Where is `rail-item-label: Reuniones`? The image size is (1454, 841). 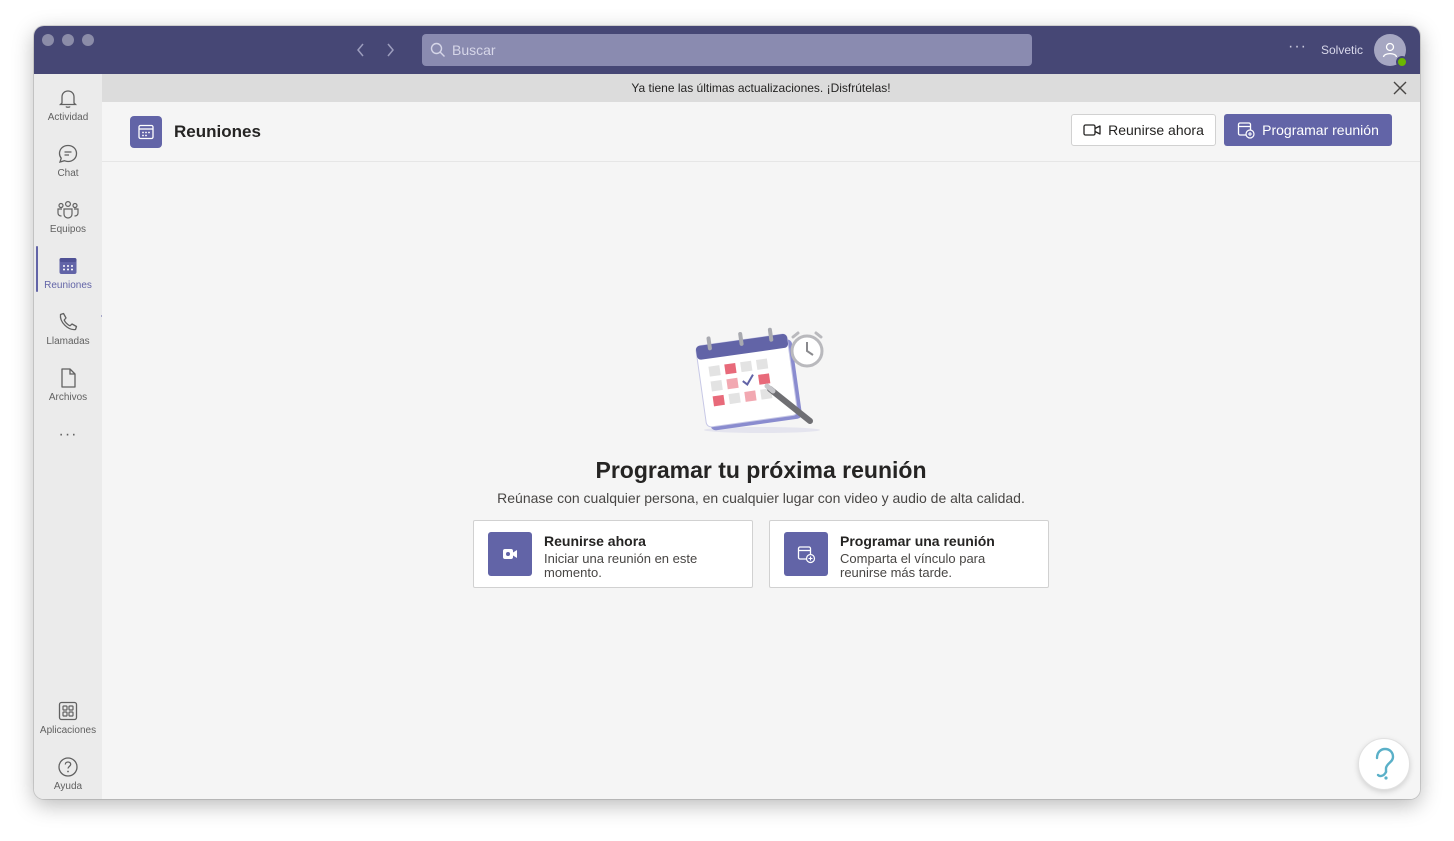
rail-item-label: Reuniones is located at coordinates (68, 285).